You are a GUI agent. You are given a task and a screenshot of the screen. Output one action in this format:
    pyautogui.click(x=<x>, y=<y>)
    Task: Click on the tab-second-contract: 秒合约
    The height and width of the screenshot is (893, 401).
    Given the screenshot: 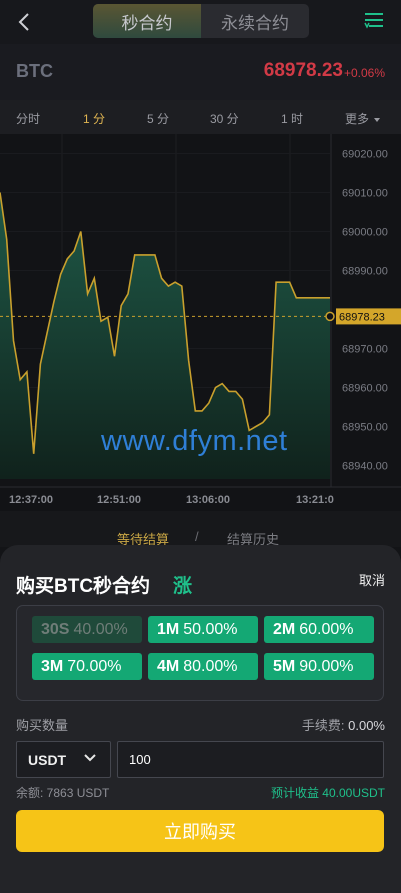 What is the action you would take?
    pyautogui.click(x=147, y=21)
    